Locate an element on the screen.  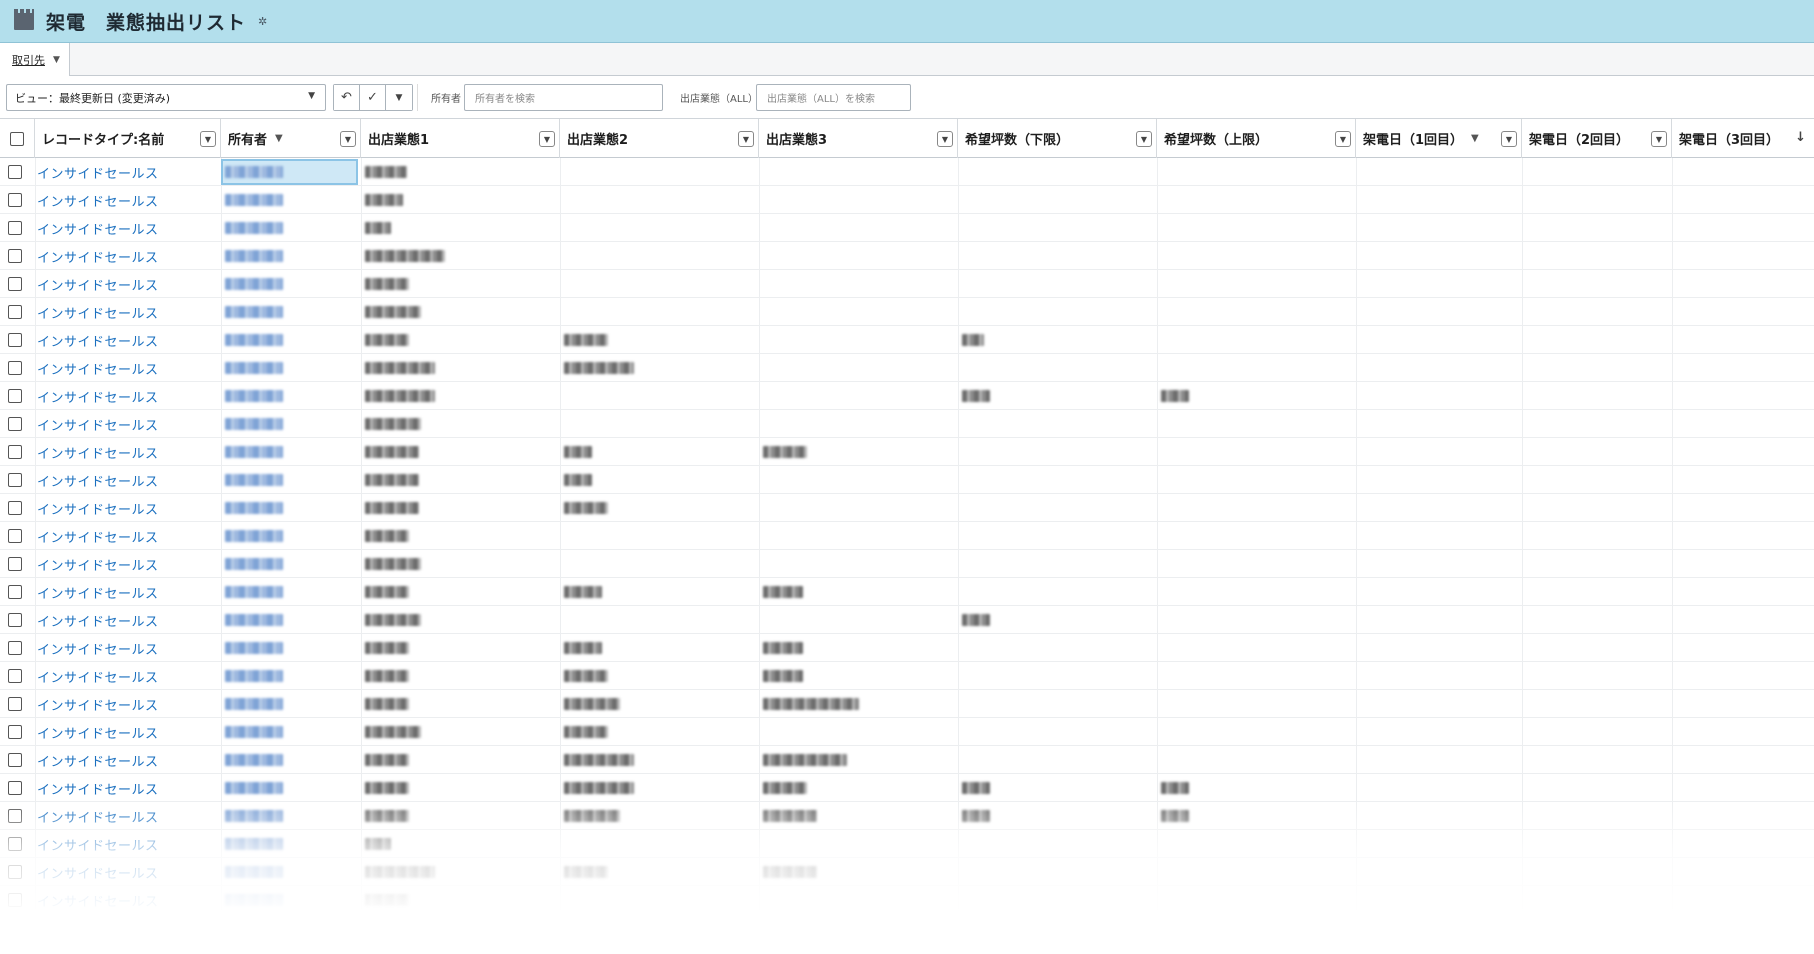
column-header-category-1: 出店業態1 ▼ is located at coordinates (460, 138).